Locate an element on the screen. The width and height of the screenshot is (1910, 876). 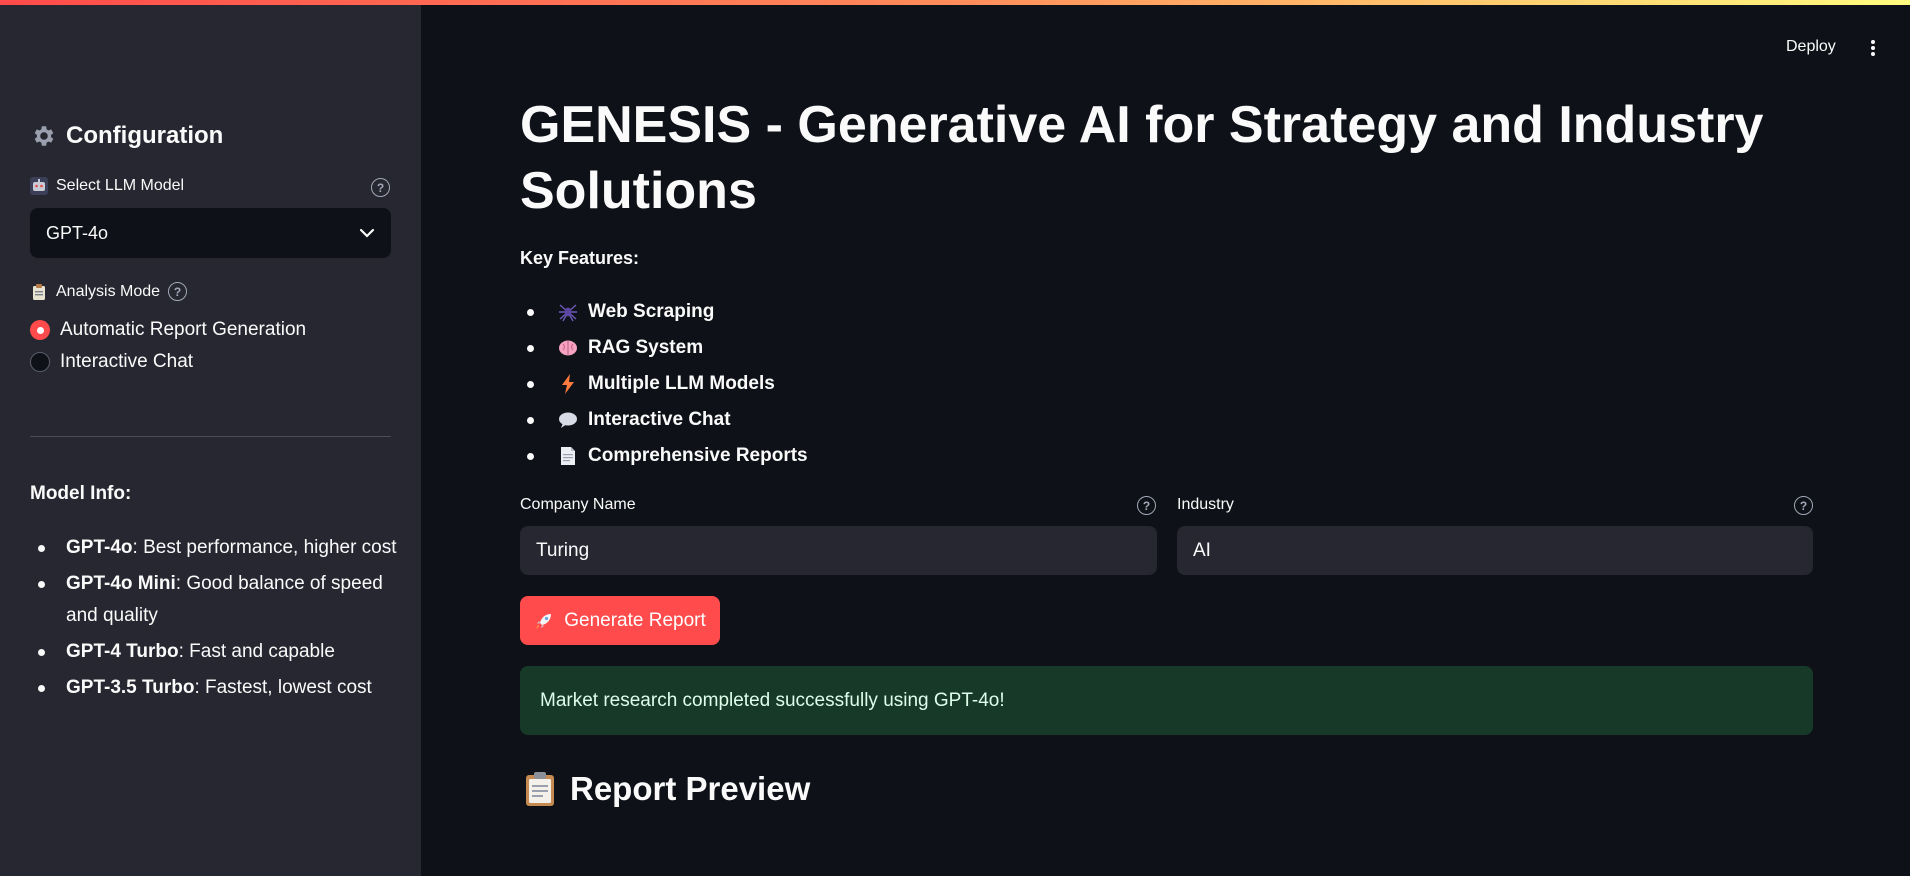
list-item: GPT-3.5 Turbo: Fastest, lowest cost is located at coordinates (215, 688).